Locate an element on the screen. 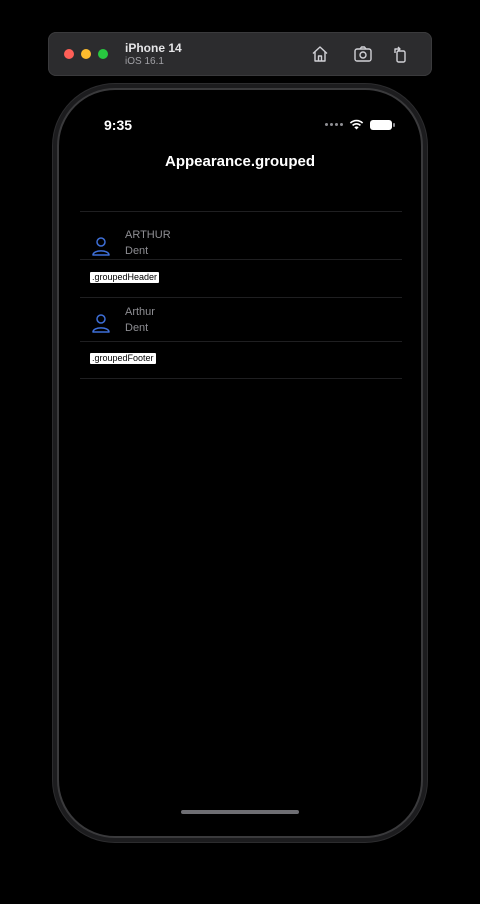 The height and width of the screenshot is (904, 480). zoom-window-button is located at coordinates (103, 54).